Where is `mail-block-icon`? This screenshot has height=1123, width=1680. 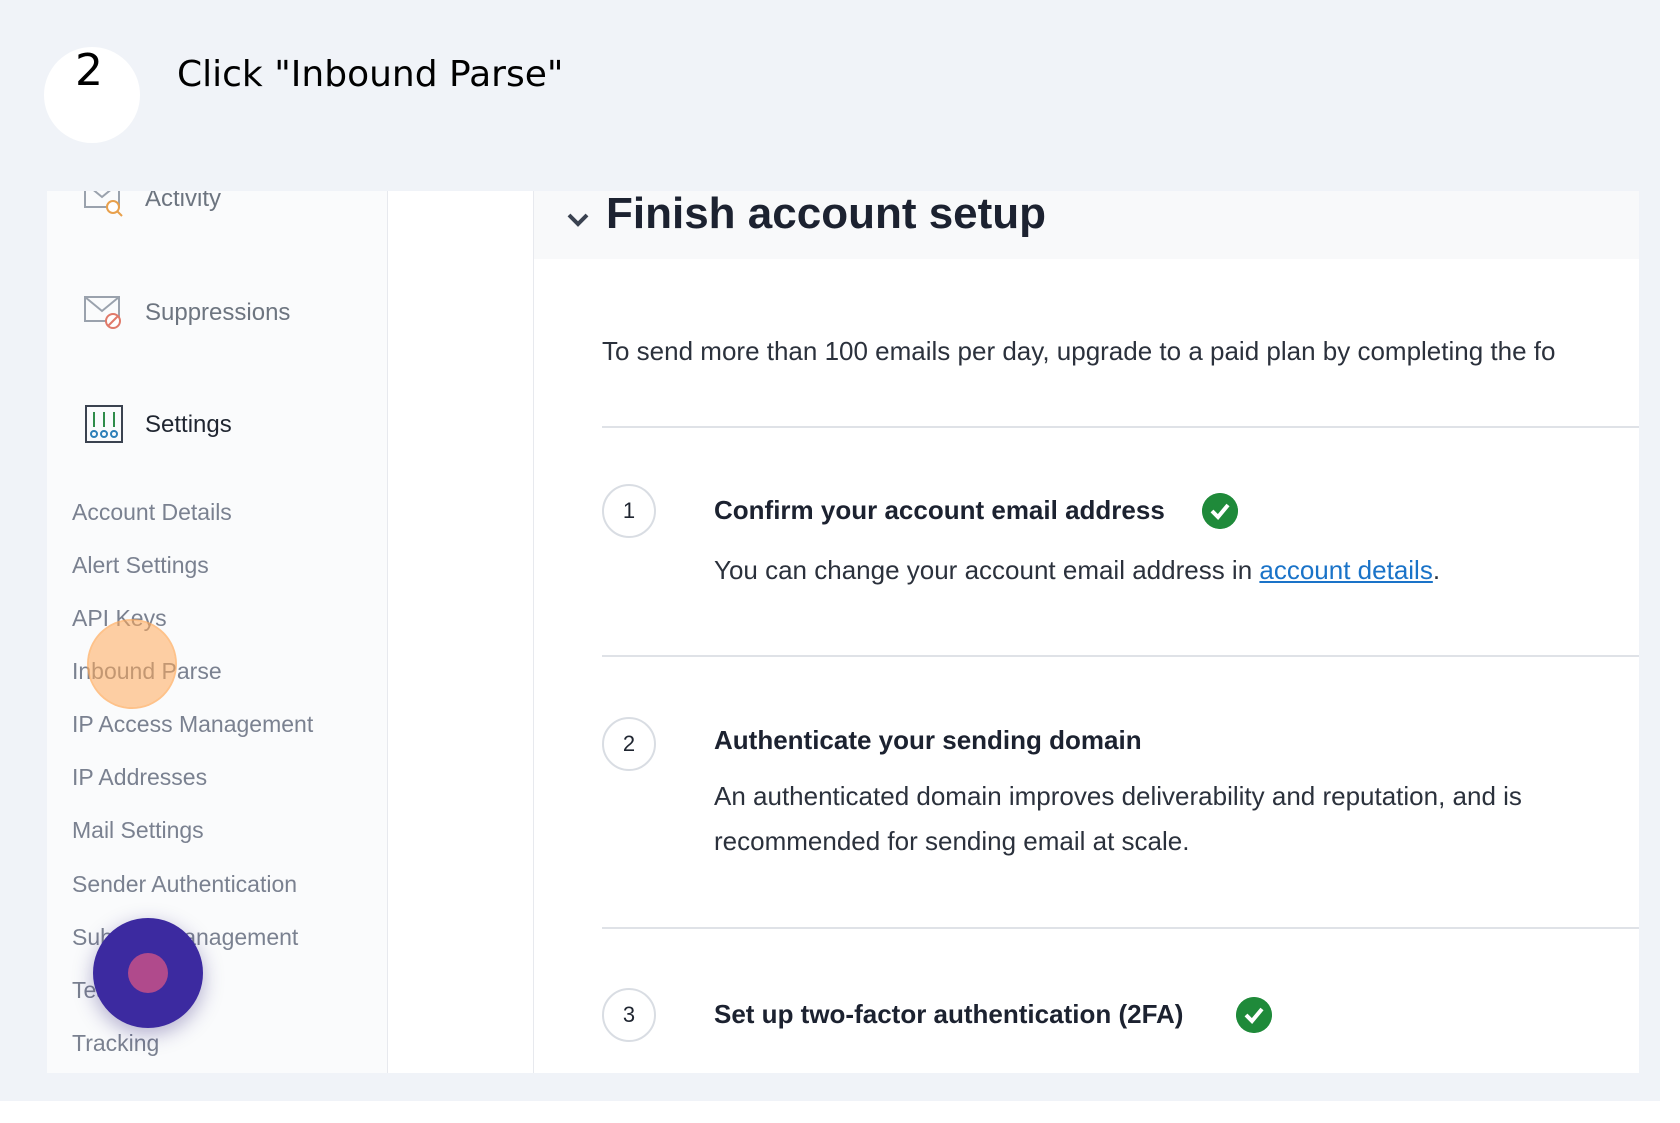 mail-block-icon is located at coordinates (102, 312).